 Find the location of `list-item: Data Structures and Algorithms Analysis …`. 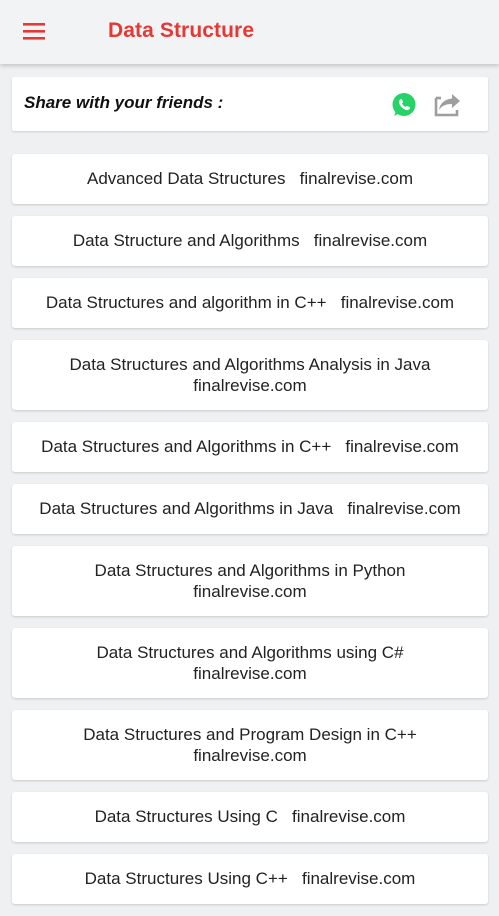

list-item: Data Structures and Algorithms Analysis … is located at coordinates (250, 375).